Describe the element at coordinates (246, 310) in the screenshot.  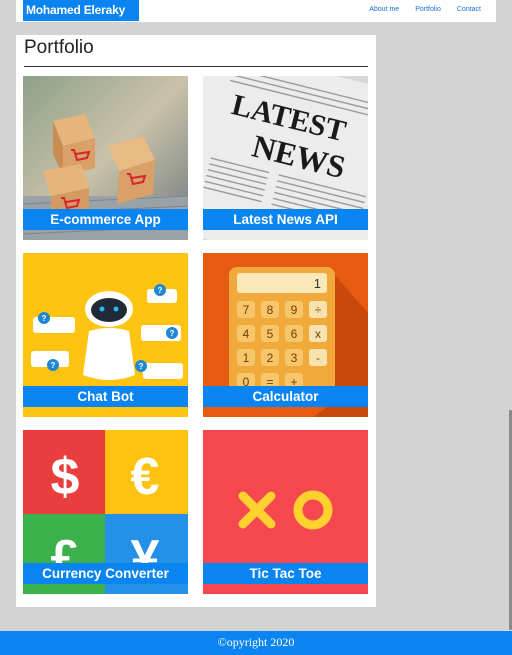
I see `calc-key-label: 7` at that location.